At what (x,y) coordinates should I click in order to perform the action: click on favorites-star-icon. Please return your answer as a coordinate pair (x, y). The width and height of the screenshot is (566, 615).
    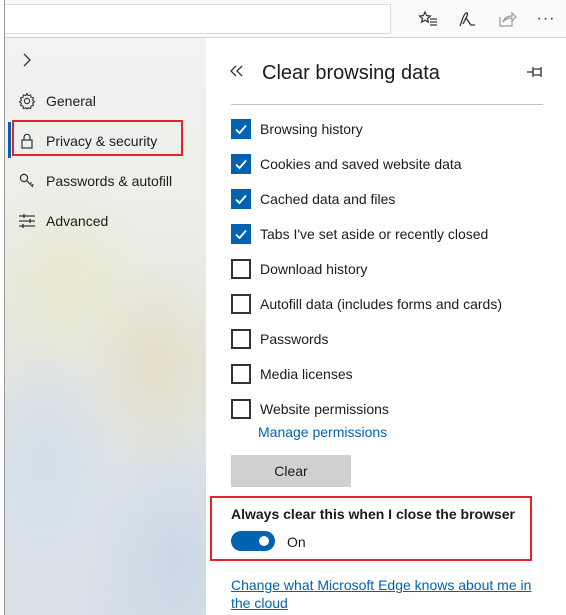
    Looking at the image, I should click on (428, 19).